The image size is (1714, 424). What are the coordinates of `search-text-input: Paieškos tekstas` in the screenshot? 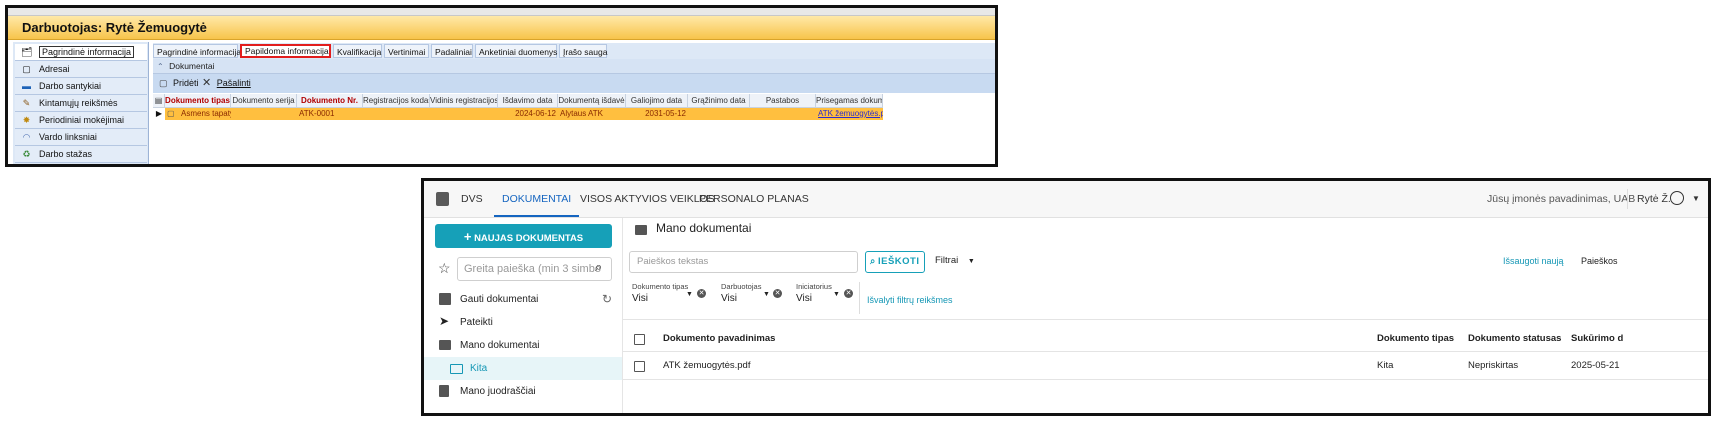 It's located at (743, 262).